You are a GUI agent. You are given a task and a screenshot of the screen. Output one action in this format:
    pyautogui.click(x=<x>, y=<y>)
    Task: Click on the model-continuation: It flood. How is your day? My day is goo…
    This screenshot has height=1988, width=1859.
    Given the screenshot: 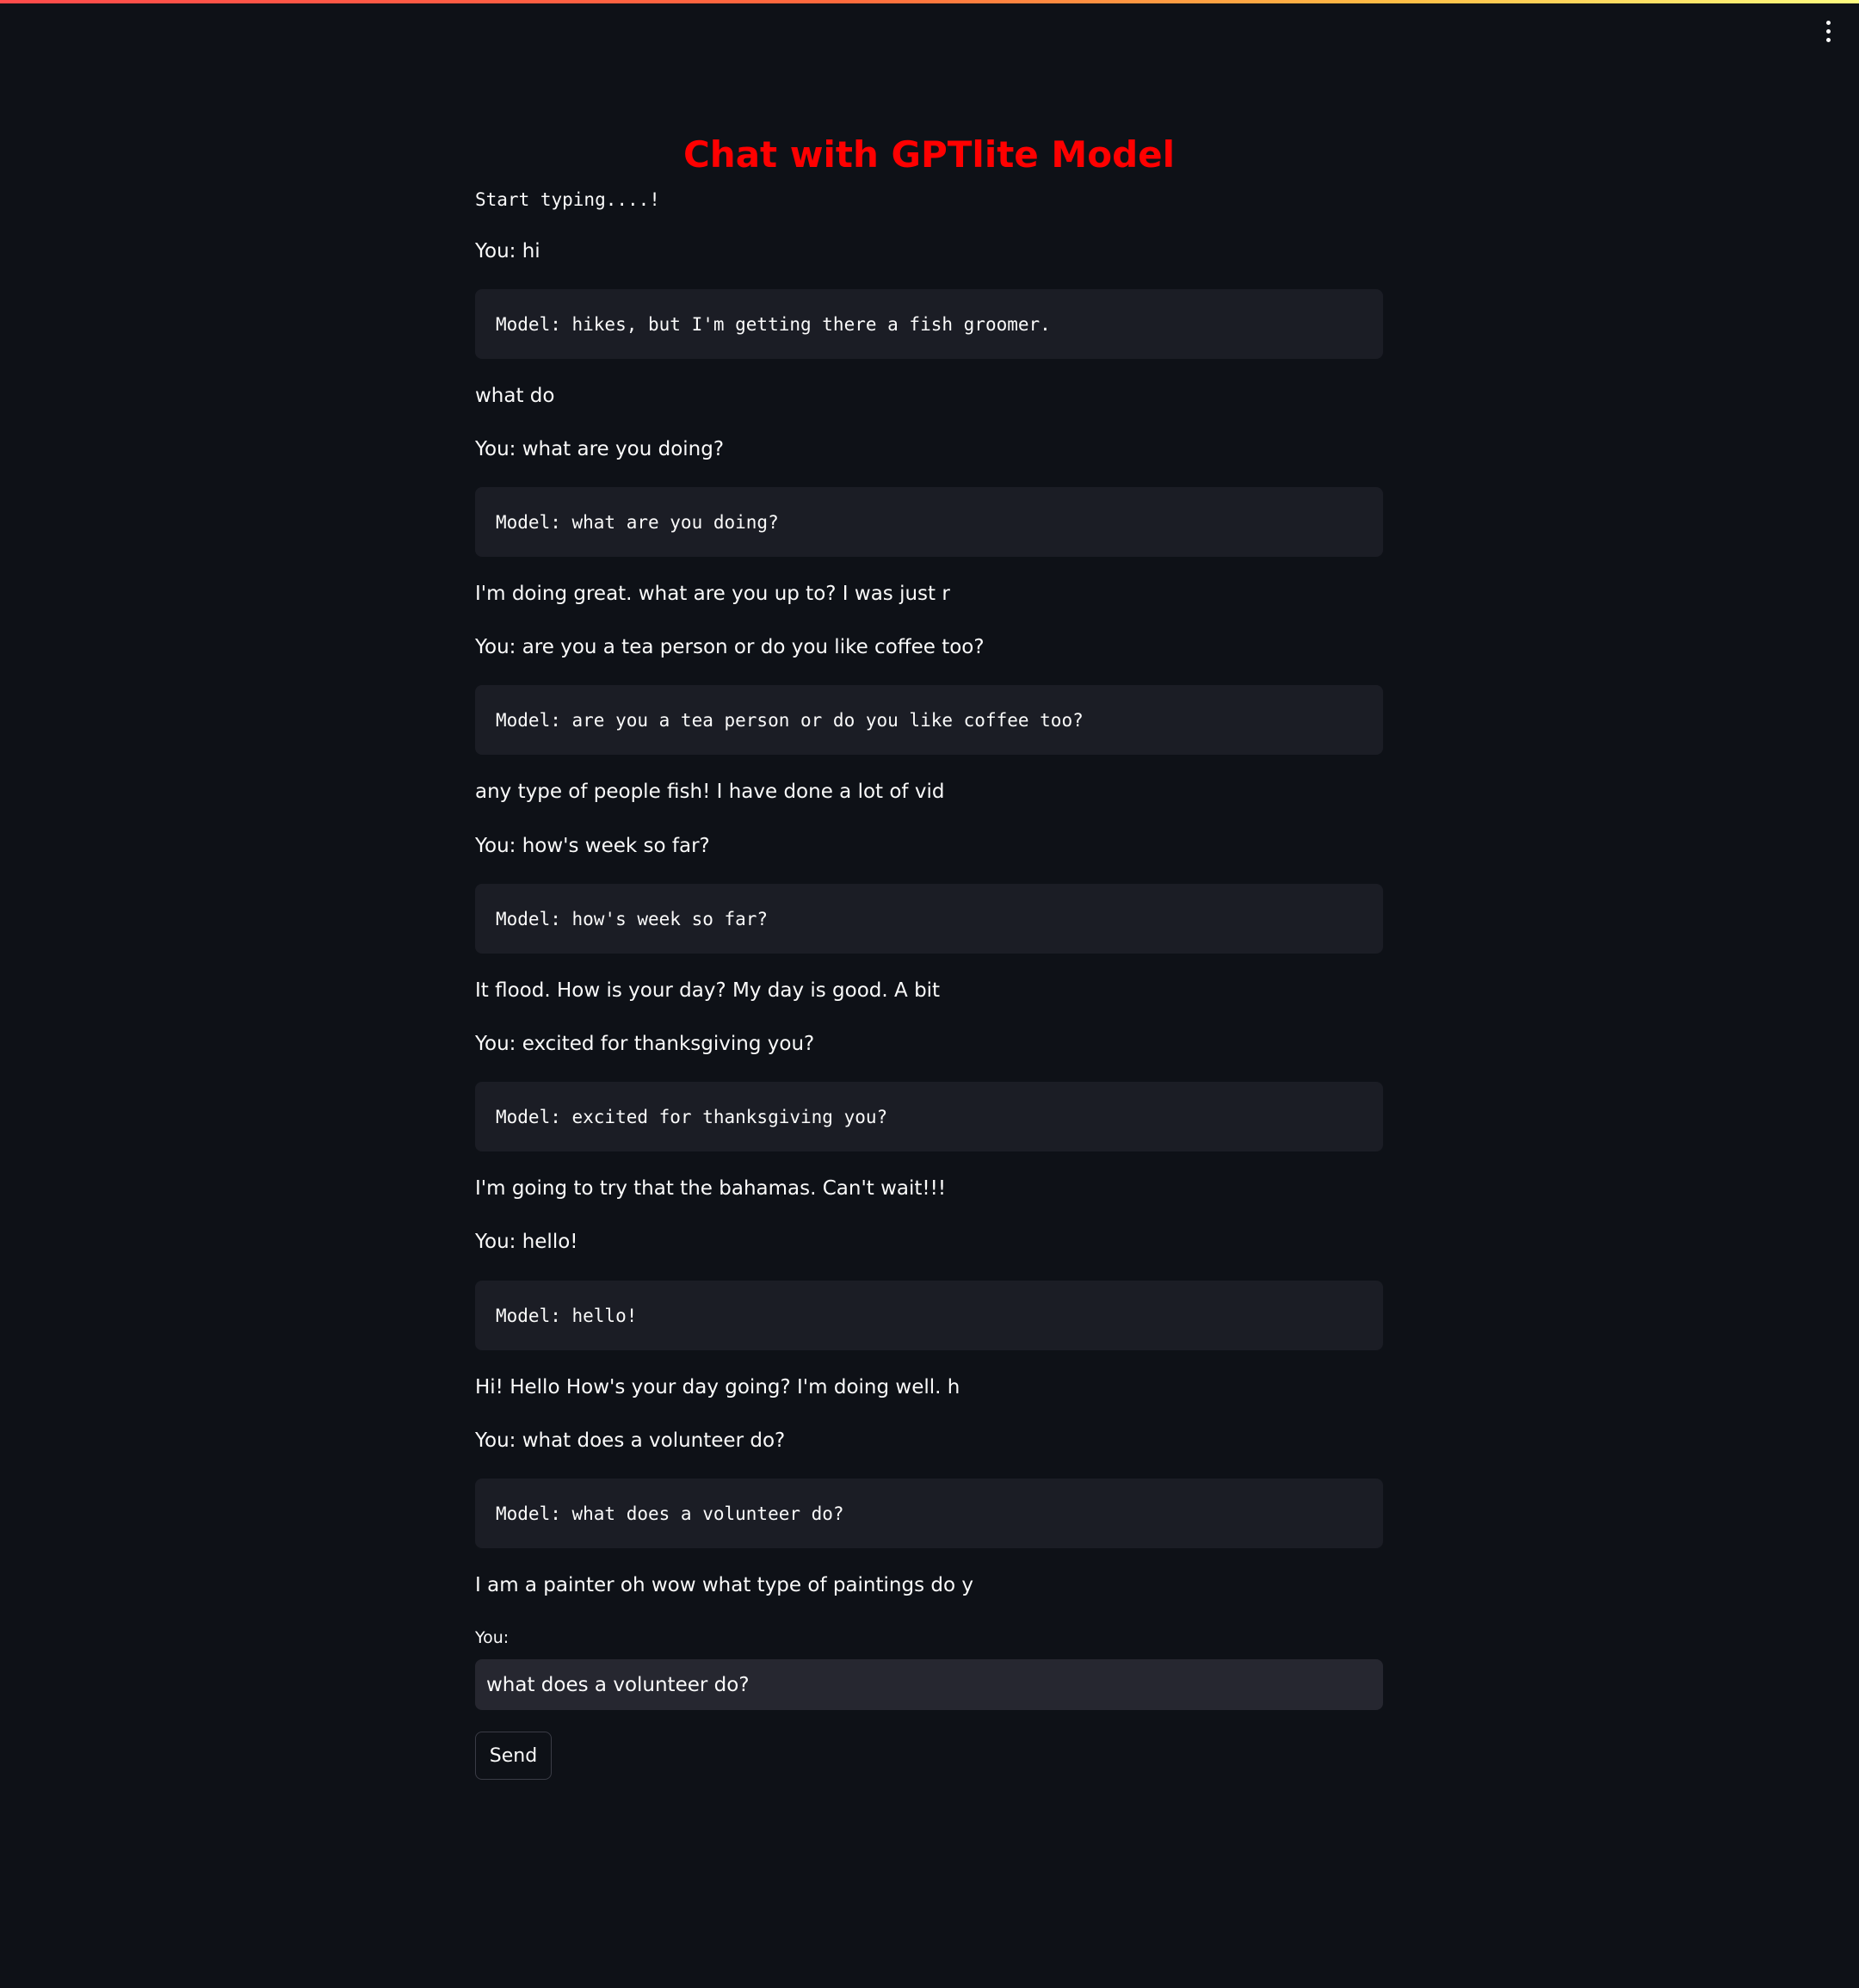 What is the action you would take?
    pyautogui.click(x=708, y=990)
    